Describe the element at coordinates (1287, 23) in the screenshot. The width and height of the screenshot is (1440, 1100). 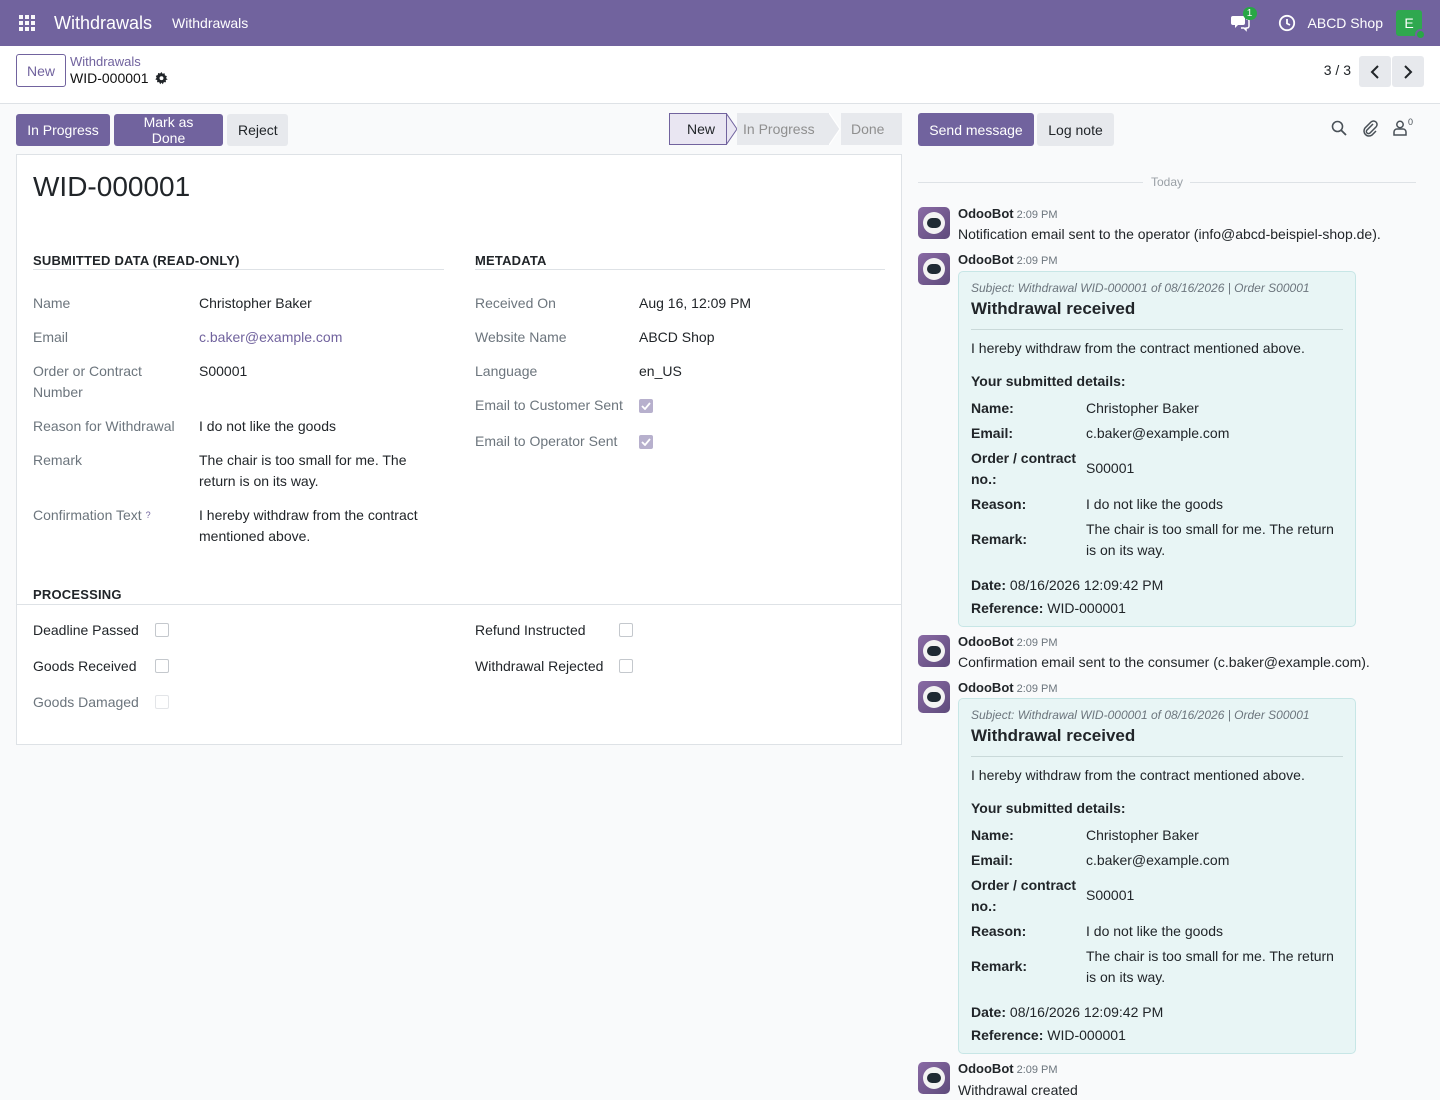
I see `activity-clock-icon` at that location.